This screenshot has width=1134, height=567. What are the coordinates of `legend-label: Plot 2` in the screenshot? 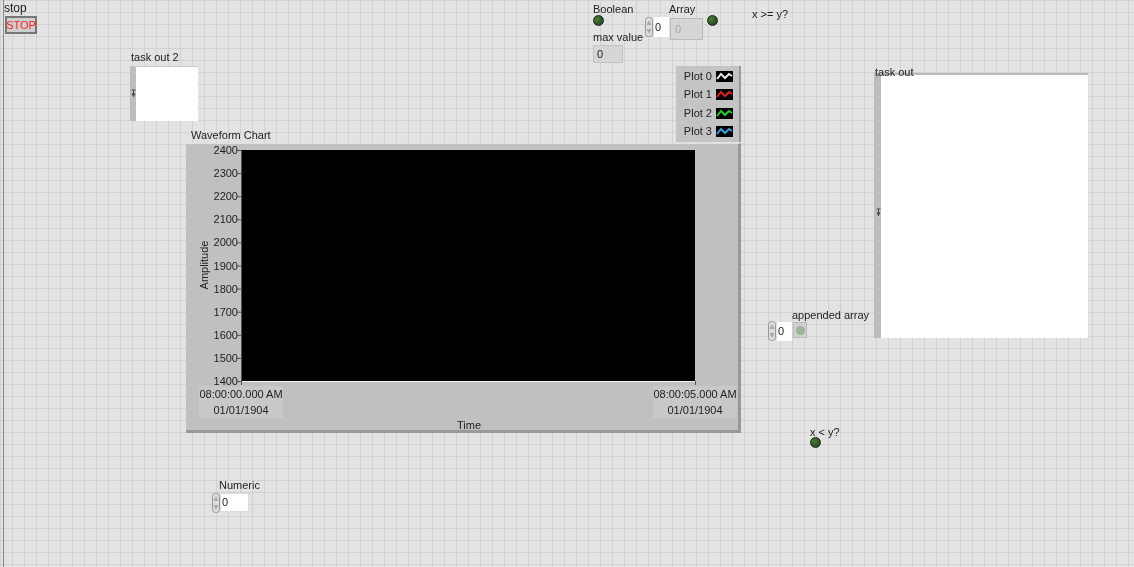 It's located at (697, 113).